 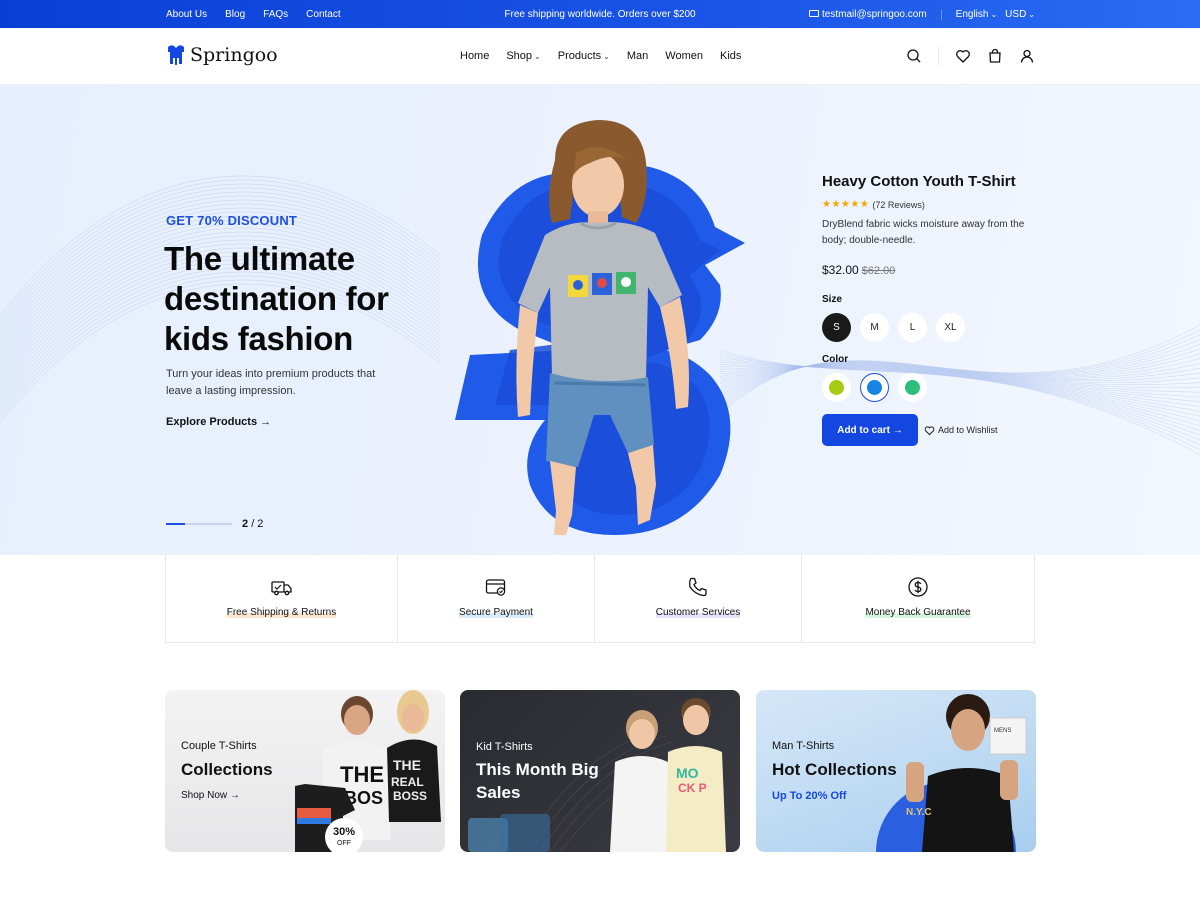 I want to click on svg-text: REAL, so click(x=407, y=782).